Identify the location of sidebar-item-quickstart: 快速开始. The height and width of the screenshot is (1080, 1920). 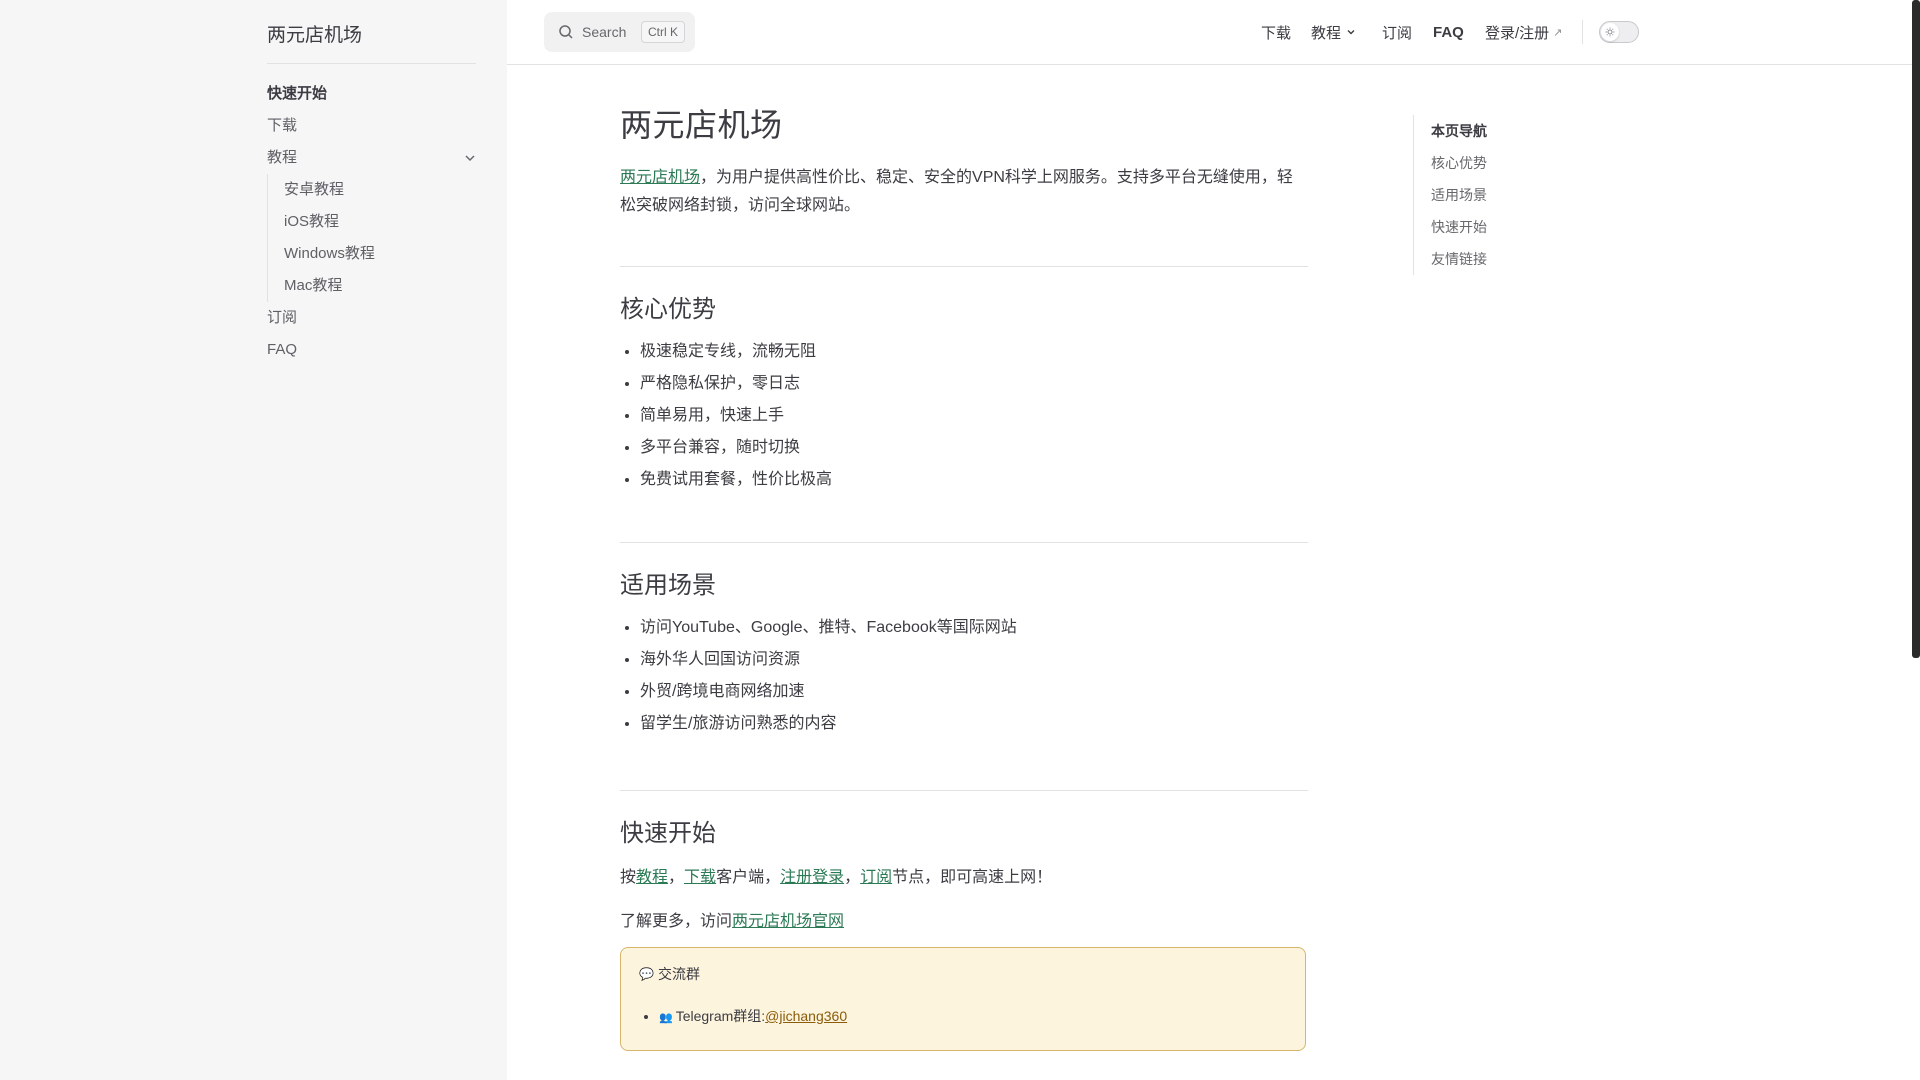
(372, 94).